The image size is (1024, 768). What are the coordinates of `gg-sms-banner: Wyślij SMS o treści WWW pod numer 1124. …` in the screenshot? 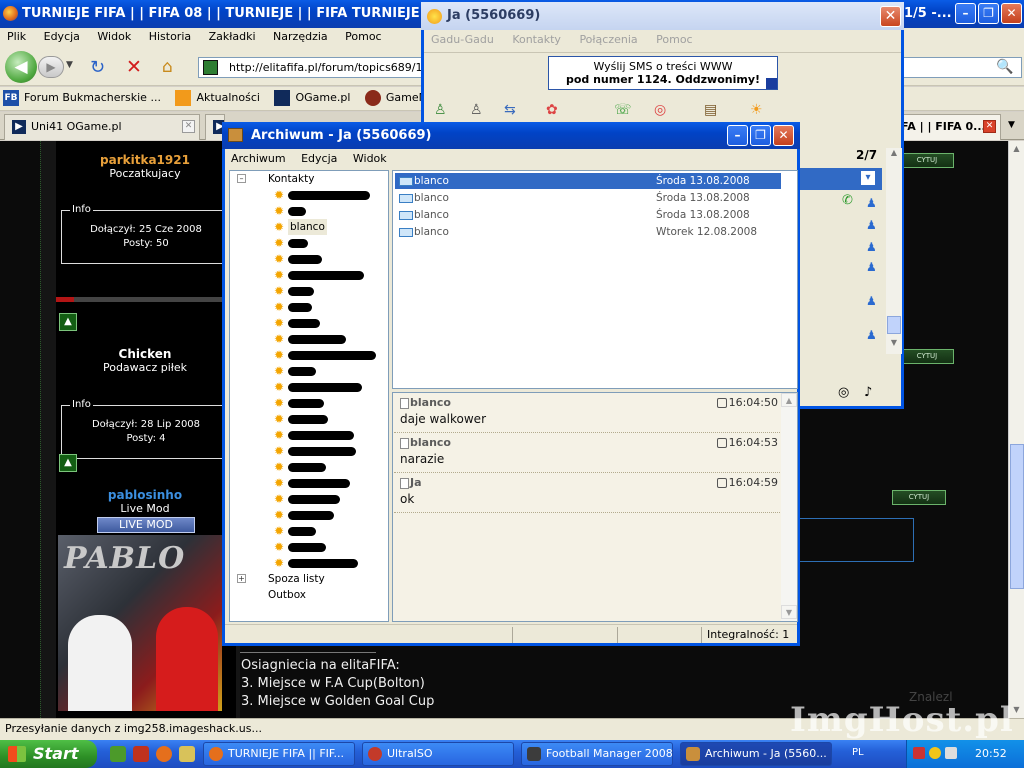 It's located at (663, 73).